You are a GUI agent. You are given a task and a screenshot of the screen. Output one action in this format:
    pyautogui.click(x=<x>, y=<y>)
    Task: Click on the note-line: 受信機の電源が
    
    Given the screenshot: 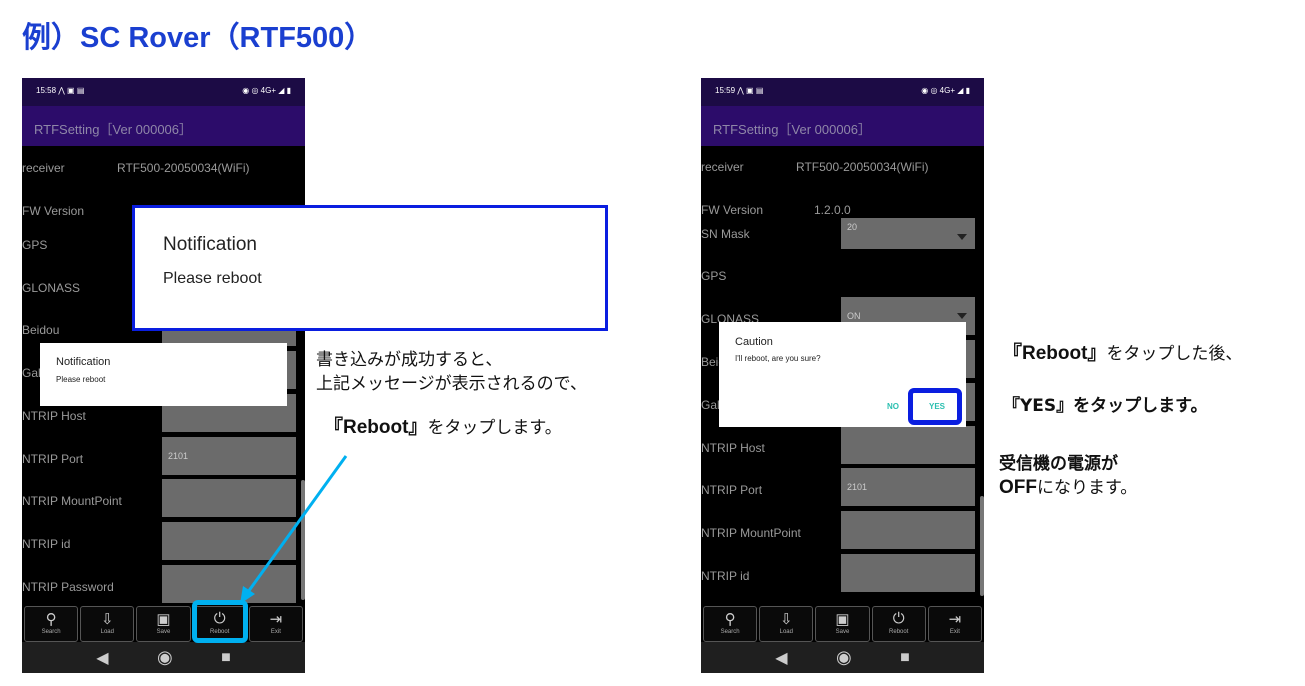 What is the action you would take?
    pyautogui.click(x=1058, y=464)
    